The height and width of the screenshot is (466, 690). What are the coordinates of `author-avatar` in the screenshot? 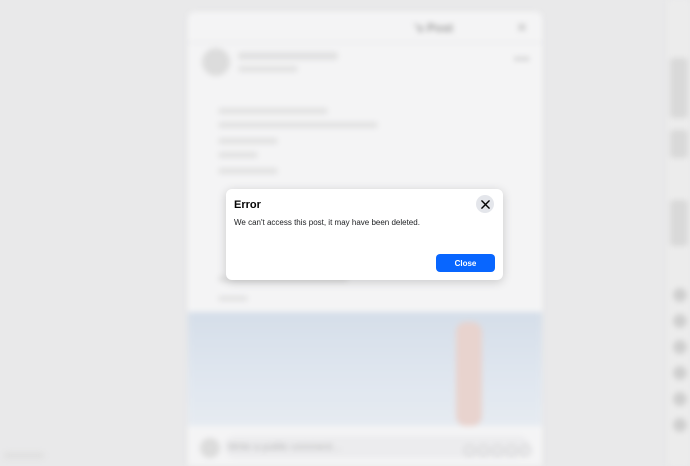 It's located at (216, 62).